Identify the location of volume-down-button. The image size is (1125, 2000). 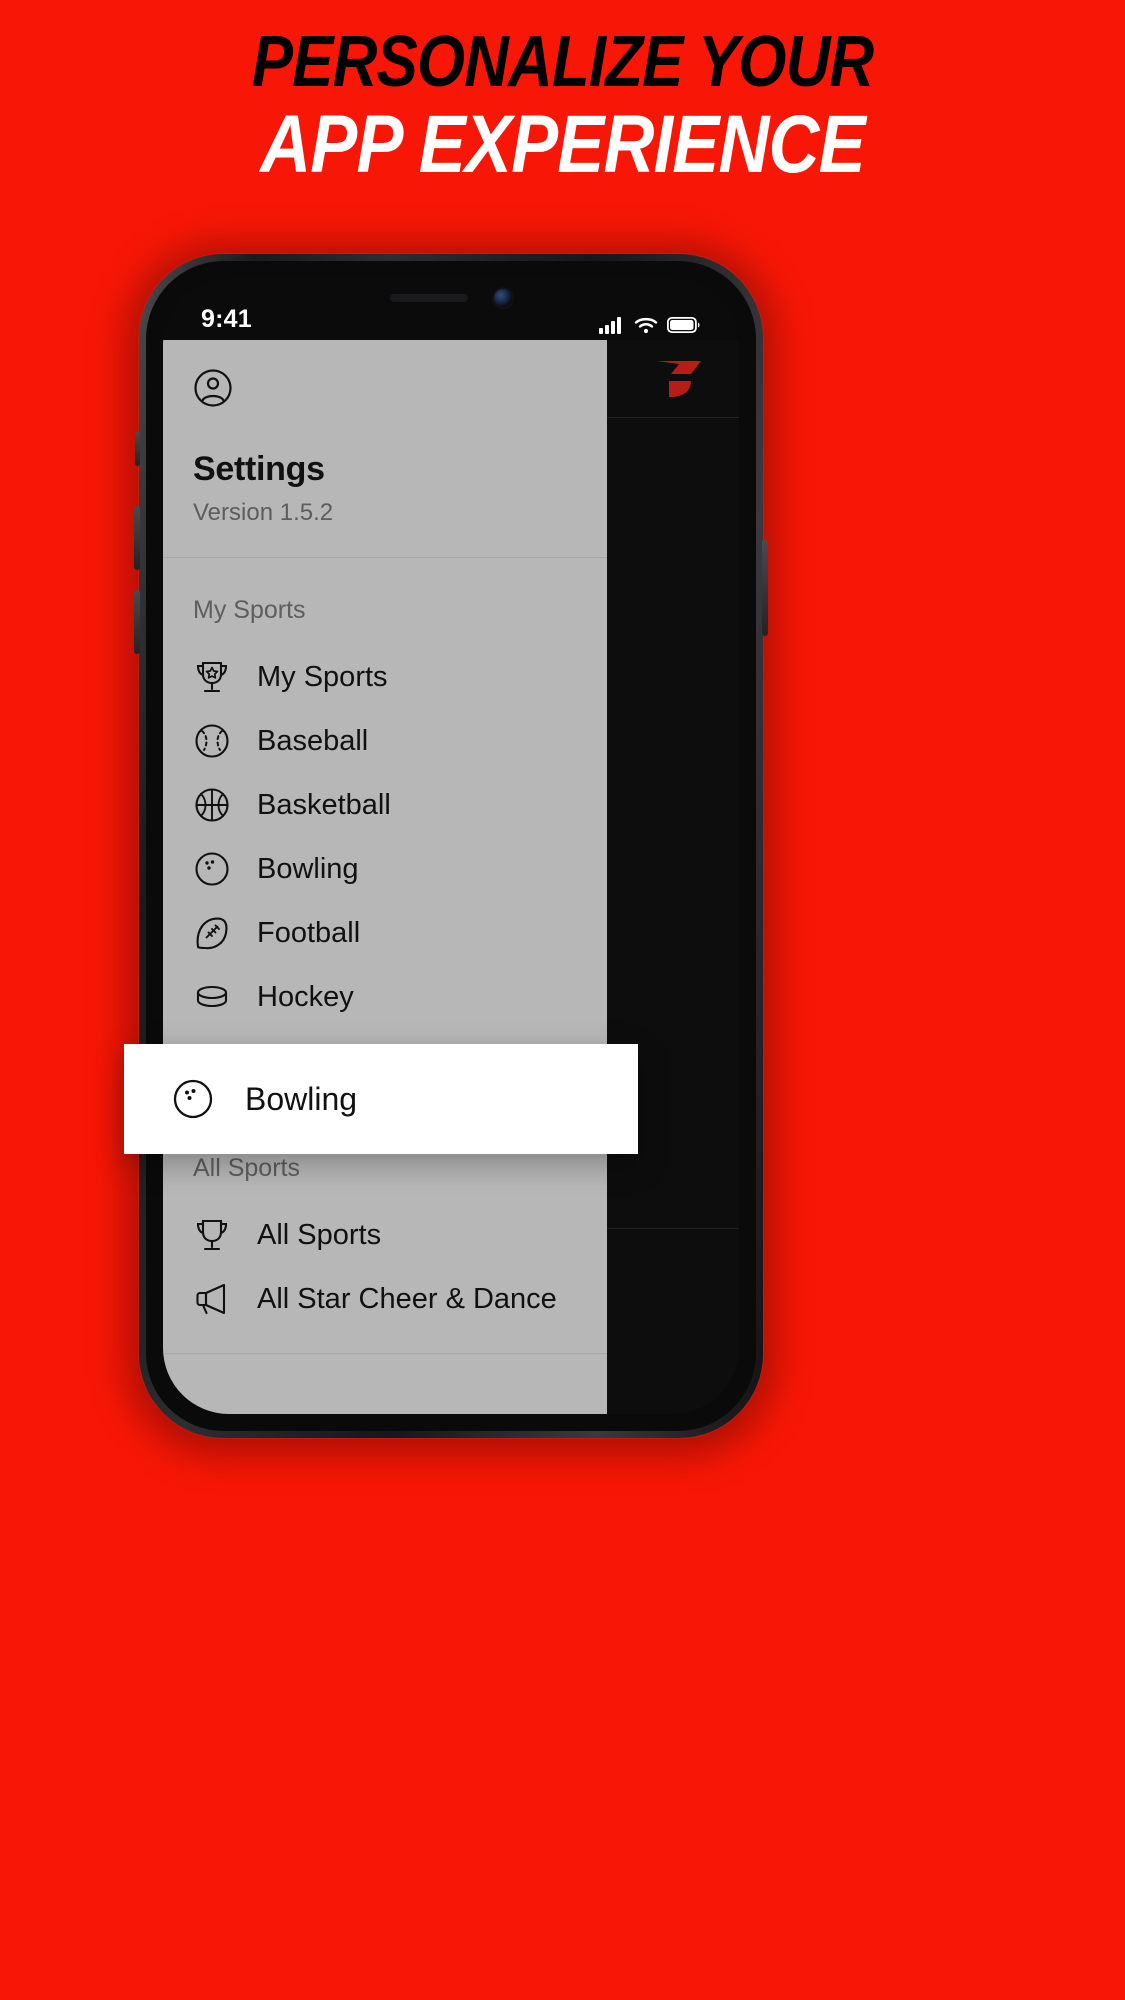
(137, 622).